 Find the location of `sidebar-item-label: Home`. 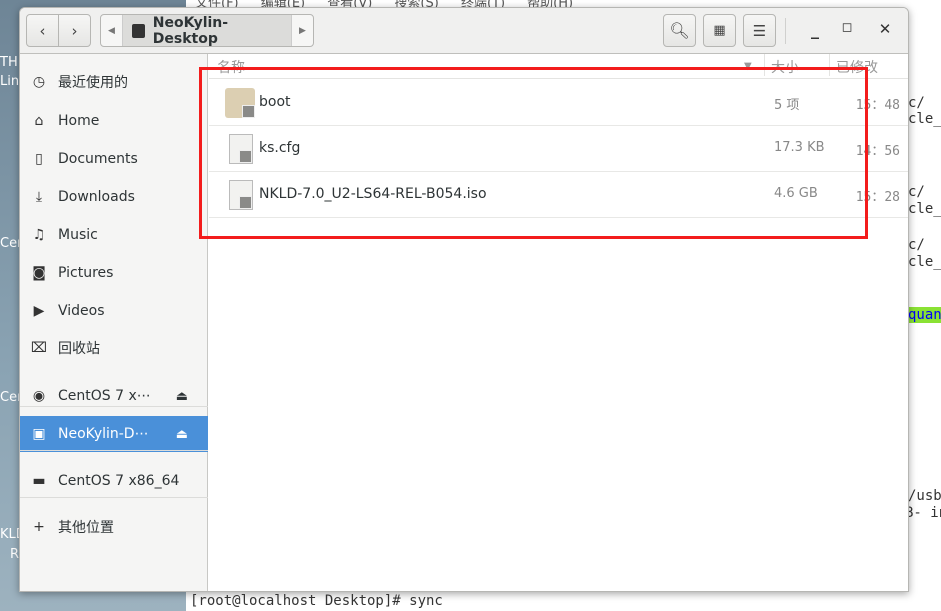

sidebar-item-label: Home is located at coordinates (79, 121).